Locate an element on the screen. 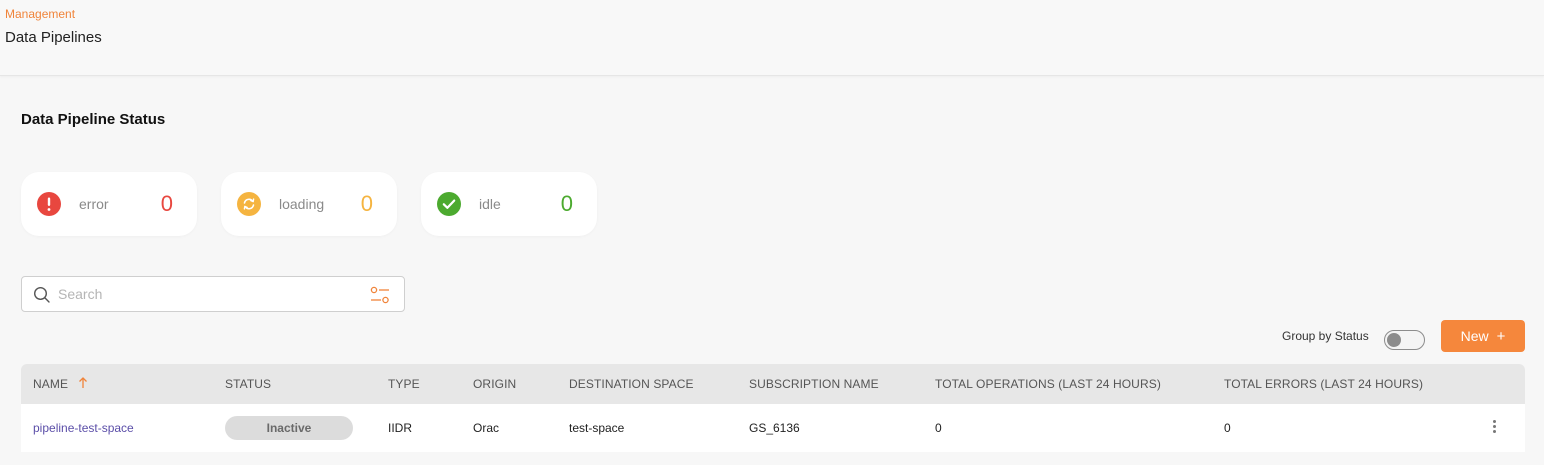 The image size is (1544, 465). status-card-idle: idle 0 is located at coordinates (509, 204).